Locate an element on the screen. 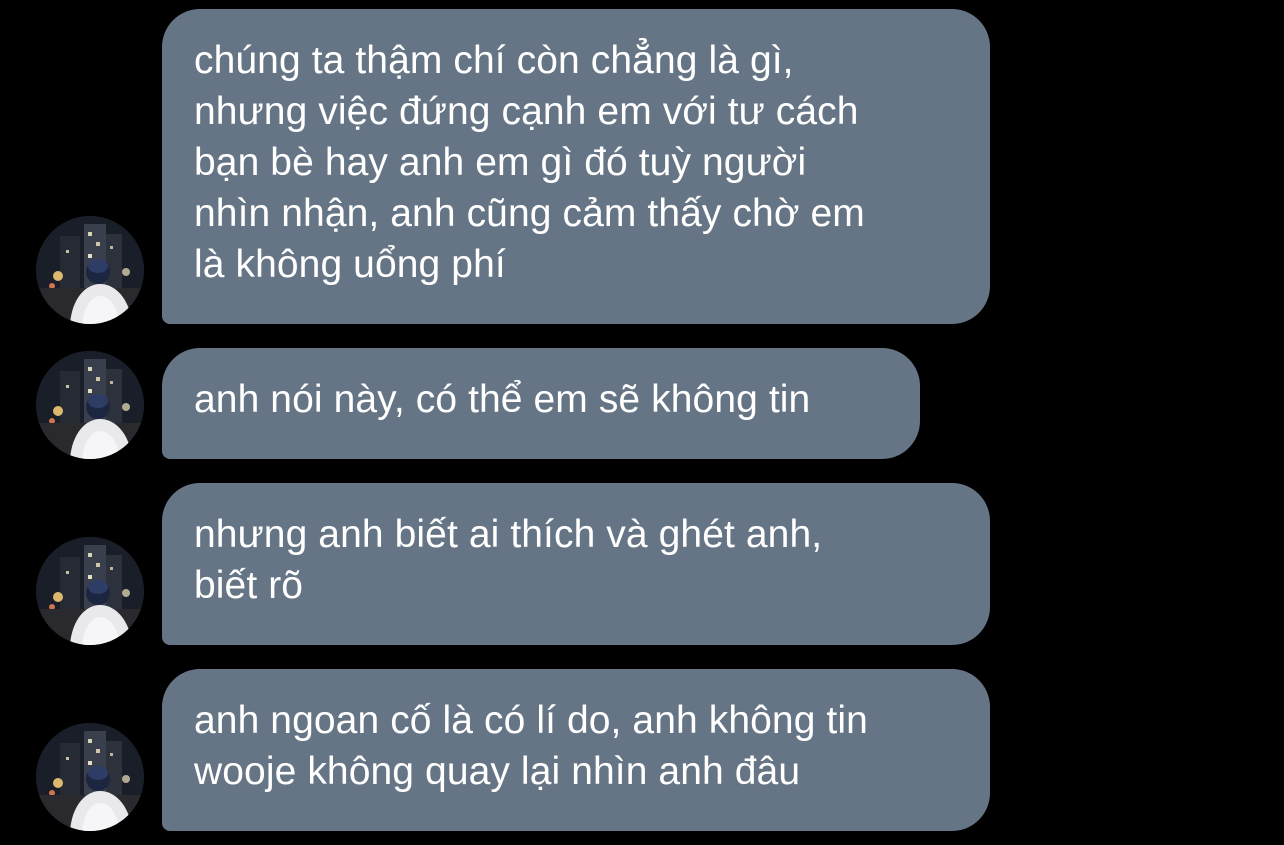  message-text-line: bạn bè hay anh em gì đó tuỳ người is located at coordinates (500, 162).